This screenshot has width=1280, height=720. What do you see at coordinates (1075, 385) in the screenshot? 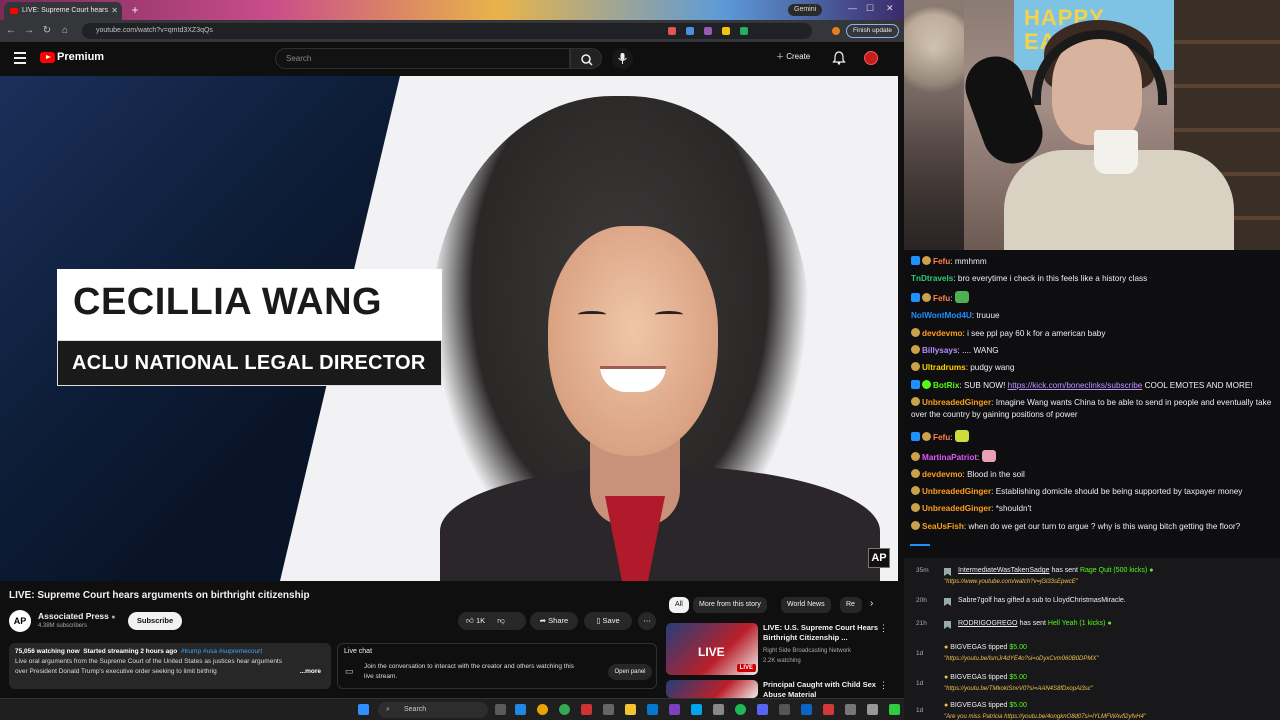
I see `chat-link: https://kick.com/boneclinks/subscribe` at bounding box center [1075, 385].